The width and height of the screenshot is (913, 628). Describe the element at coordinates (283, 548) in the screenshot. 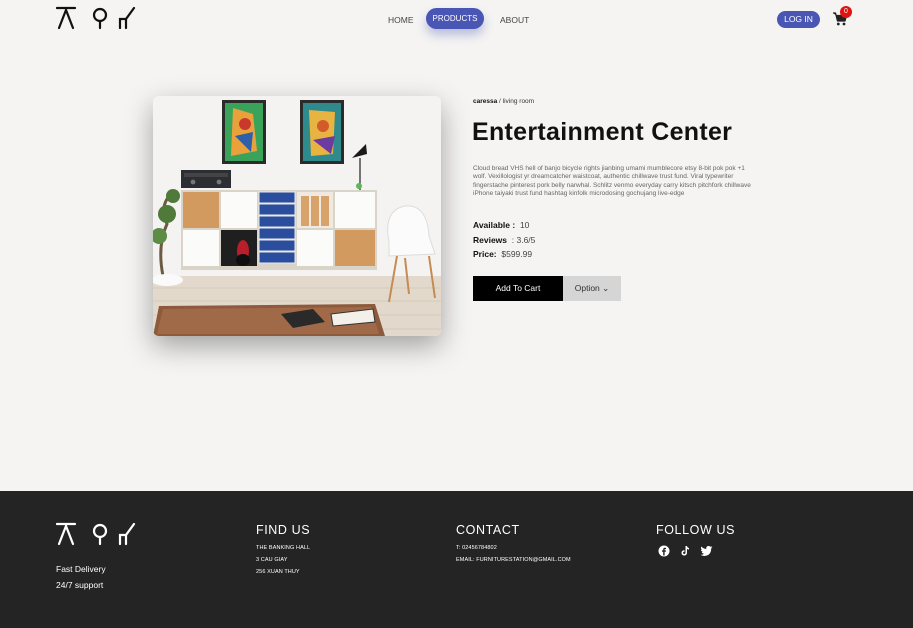

I see `address-line-1: THE BANKING HALL` at that location.